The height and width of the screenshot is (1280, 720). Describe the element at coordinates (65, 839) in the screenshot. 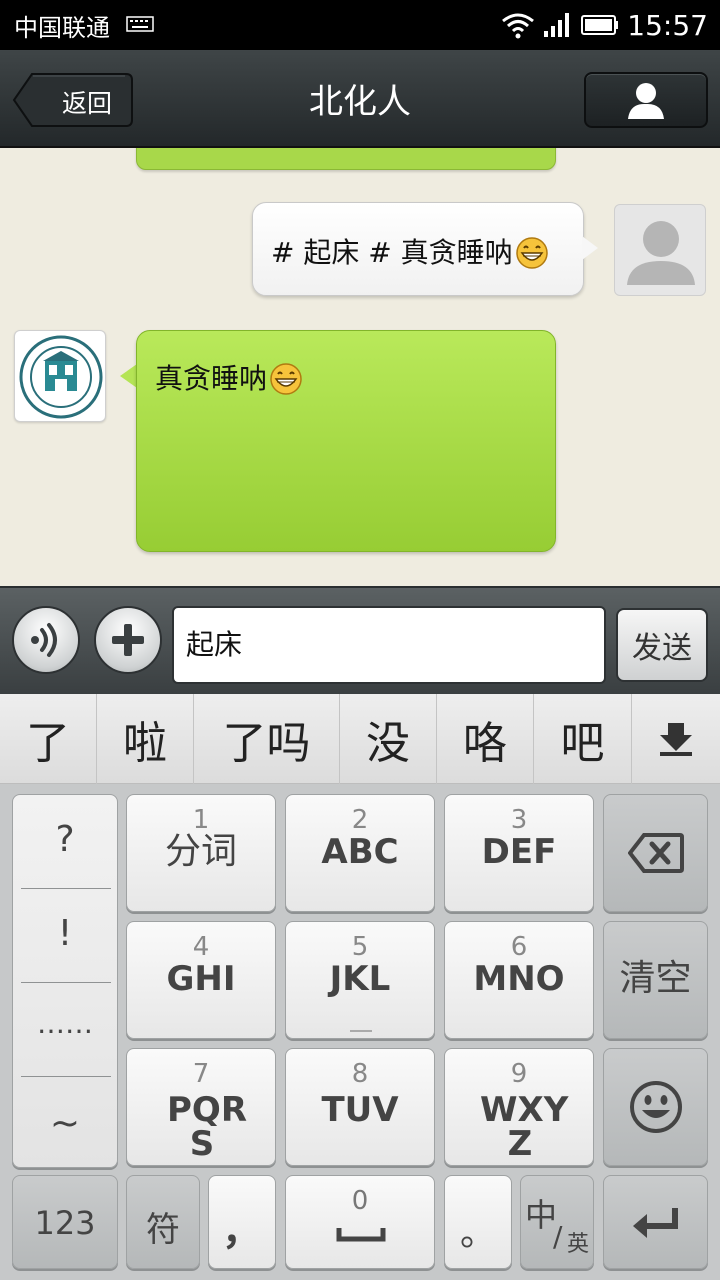

I see `symbol-key-question: ?` at that location.